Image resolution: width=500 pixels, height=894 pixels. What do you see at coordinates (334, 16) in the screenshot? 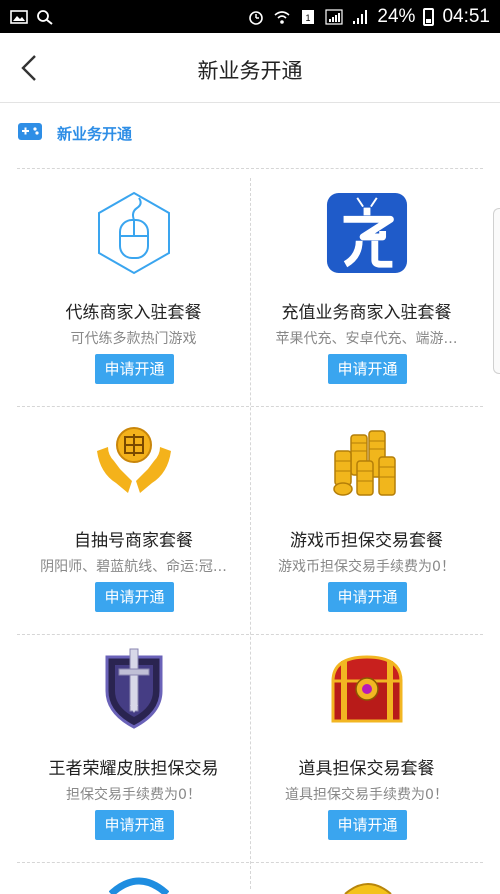
I see `signal-icon` at bounding box center [334, 16].